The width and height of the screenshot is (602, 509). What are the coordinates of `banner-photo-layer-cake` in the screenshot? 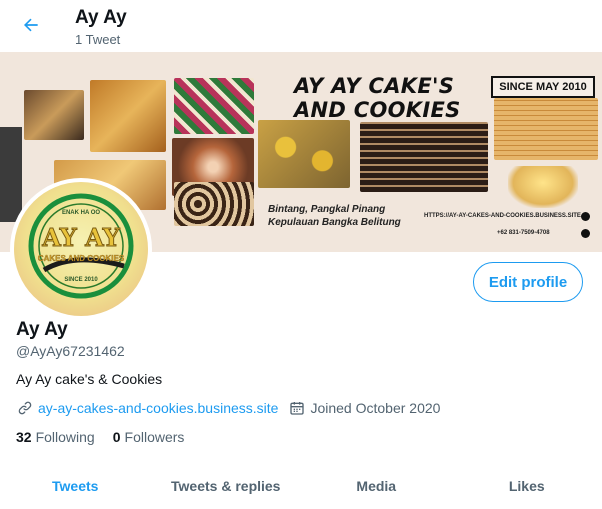 It's located at (128, 116).